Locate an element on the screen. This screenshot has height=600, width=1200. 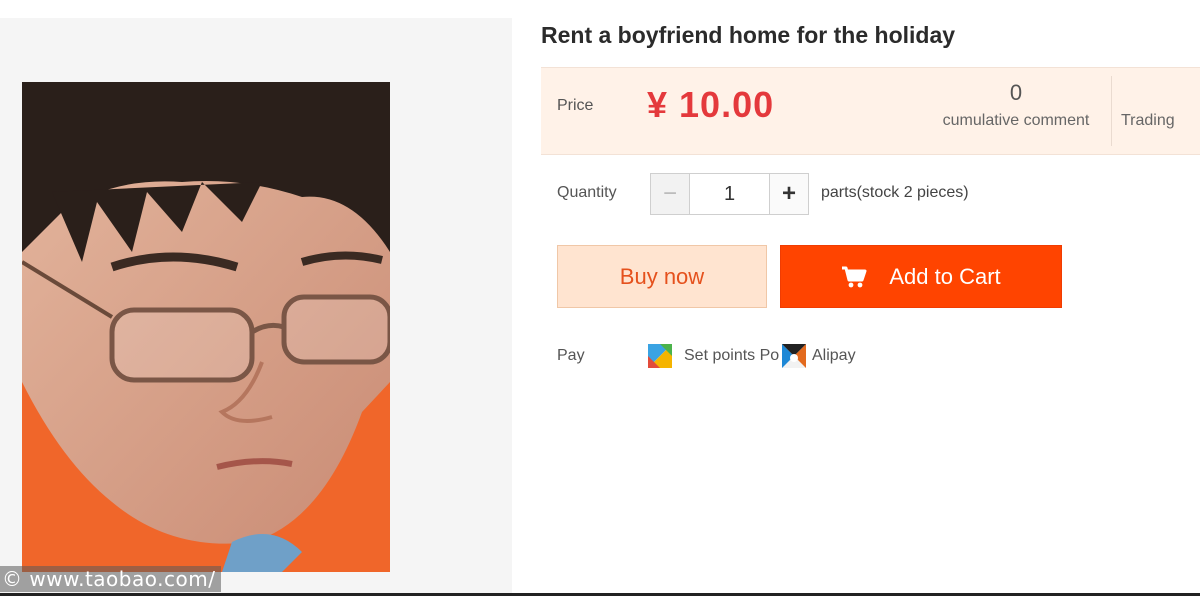
stock-info: parts(stock 2 pieces) is located at coordinates (895, 192).